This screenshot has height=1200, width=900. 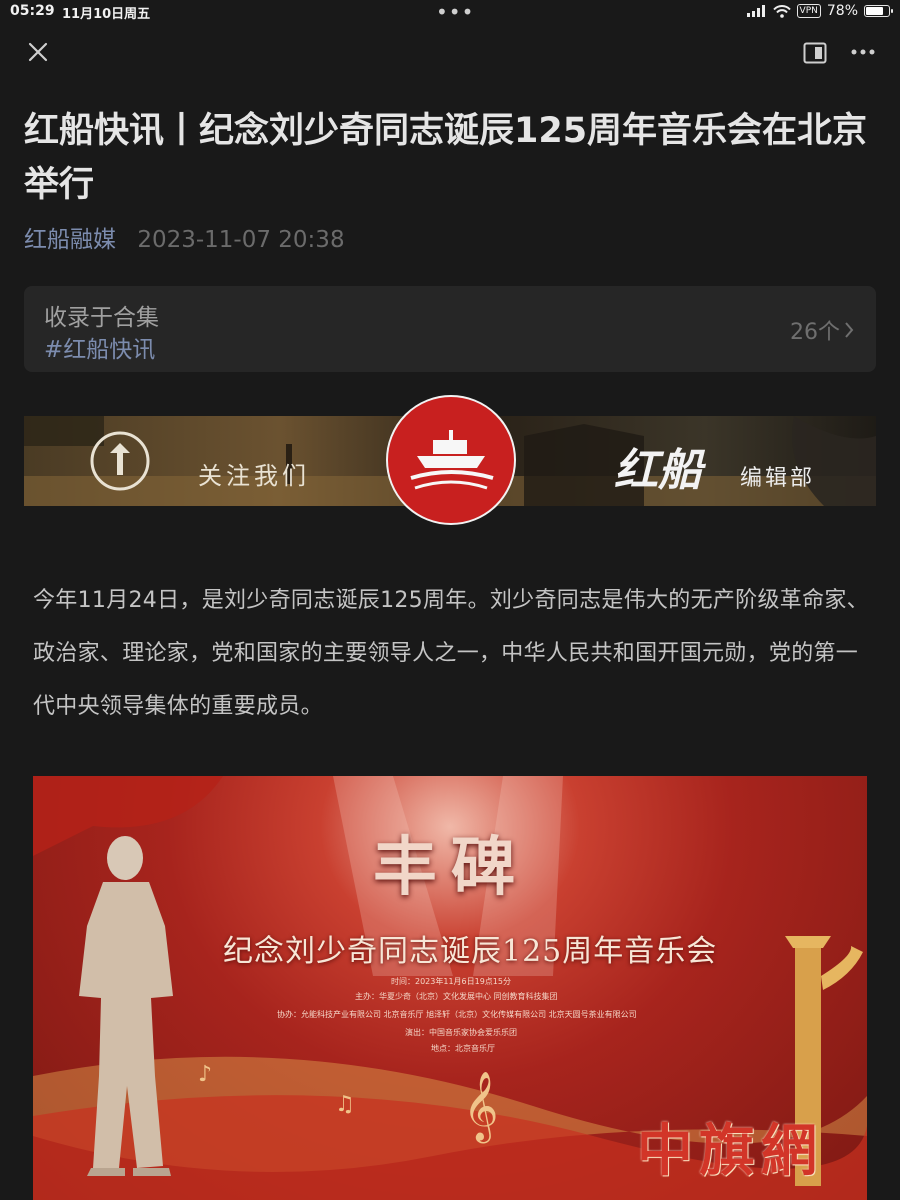 I want to click on brand-wordmark: 红船, so click(x=658, y=470).